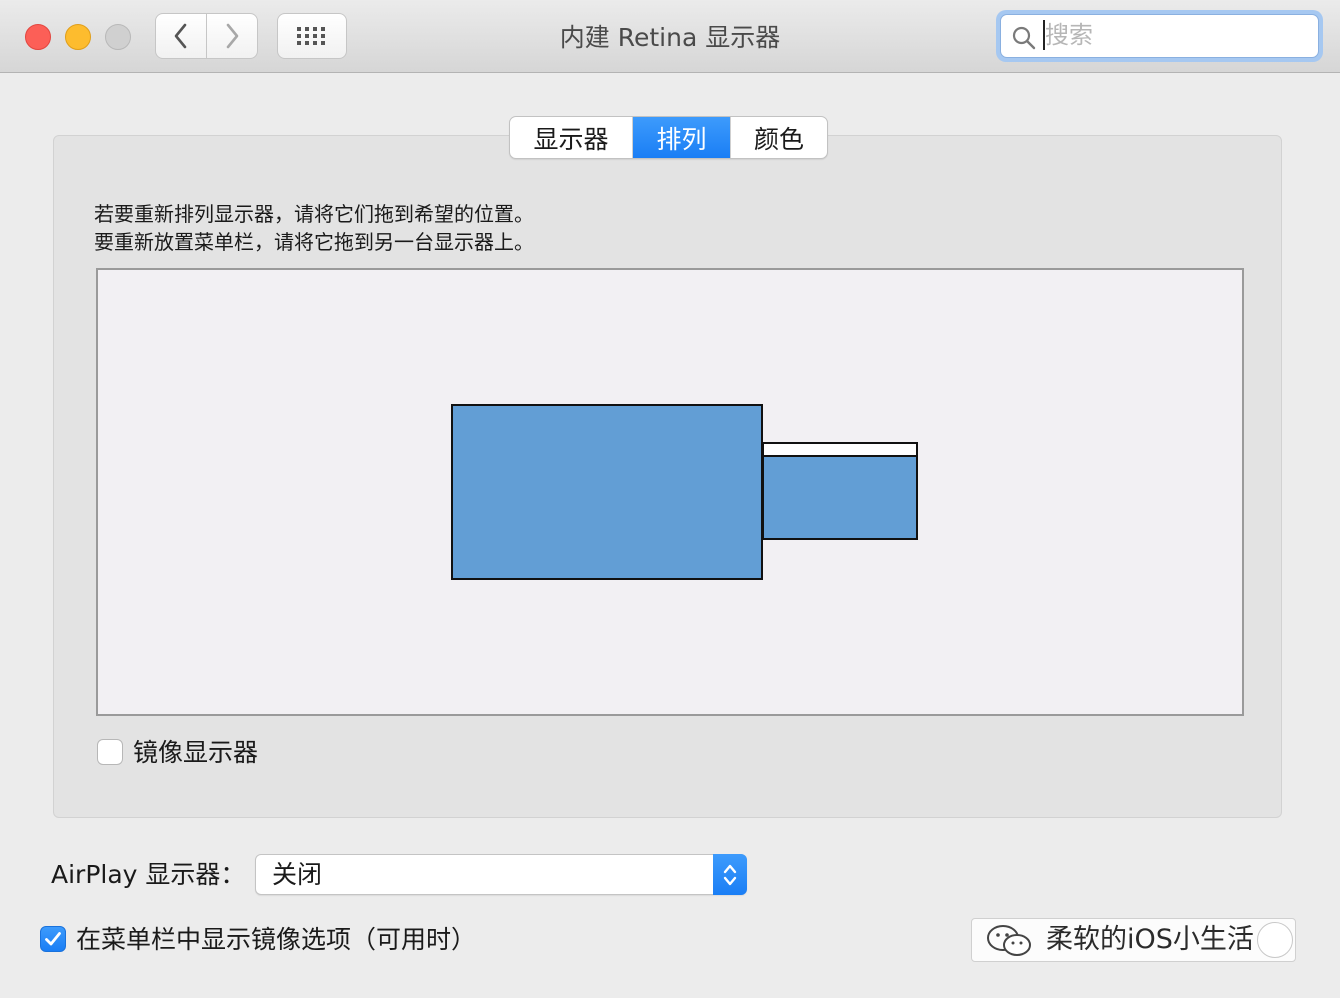 Image resolution: width=1340 pixels, height=998 pixels. I want to click on show-mirroring-options-label: 在菜单栏中显示镜像选项（可用时）, so click(276, 939).